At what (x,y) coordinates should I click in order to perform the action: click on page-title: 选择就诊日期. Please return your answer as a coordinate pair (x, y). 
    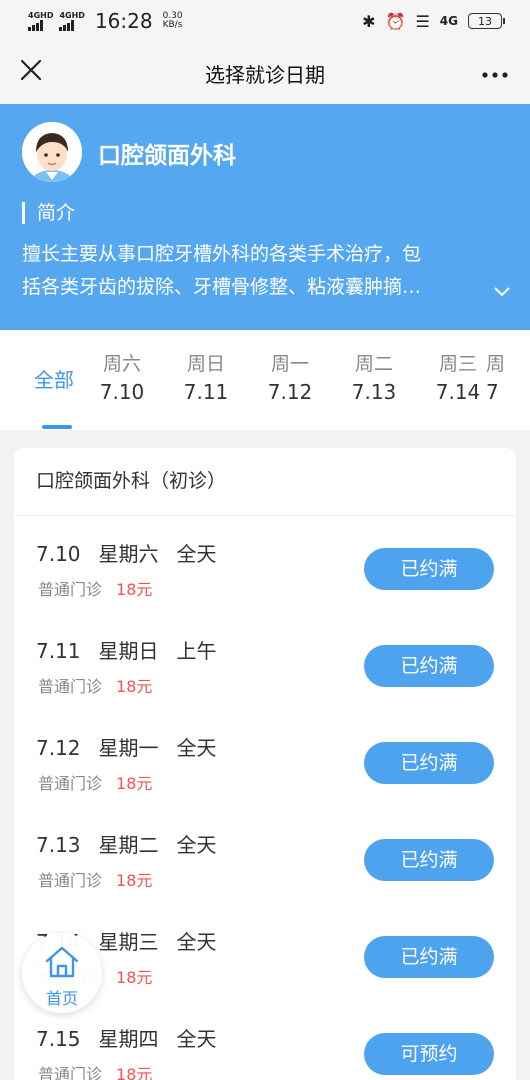
    Looking at the image, I should click on (265, 74).